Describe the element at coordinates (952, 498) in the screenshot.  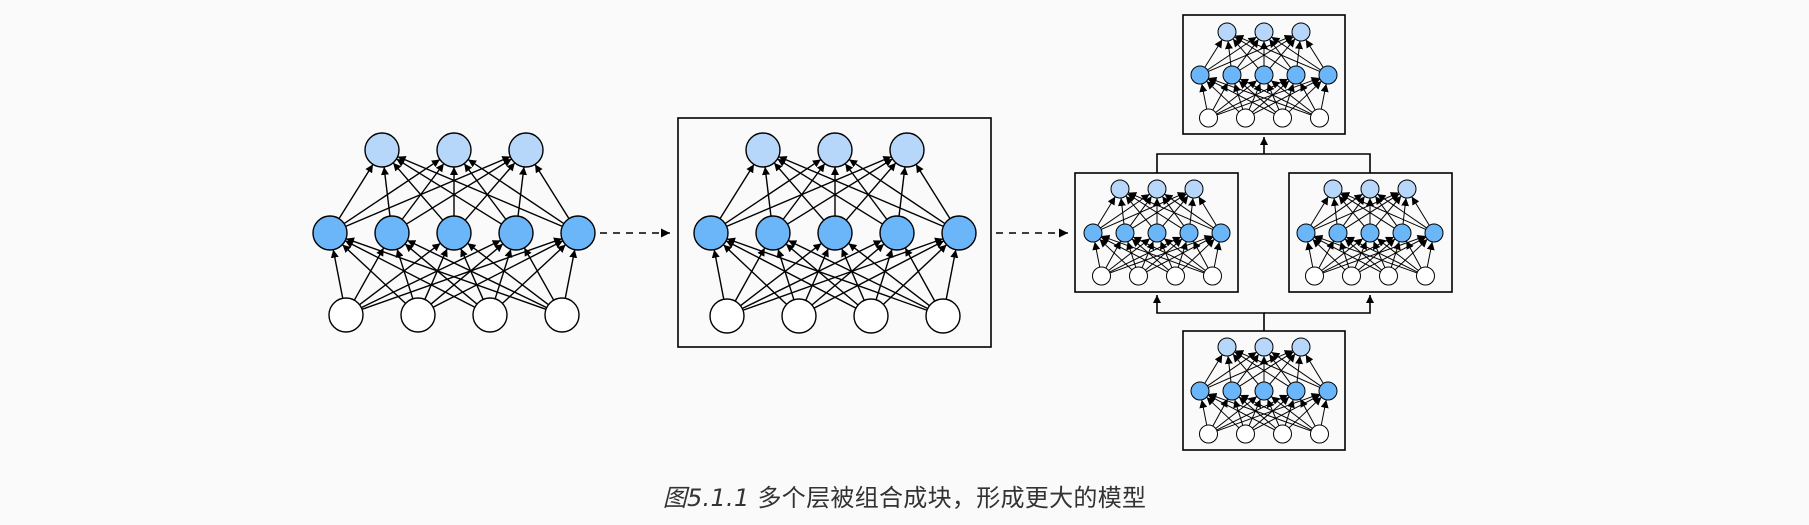
I see `caption-text: 多个层被组合成块，形成更大的模型` at that location.